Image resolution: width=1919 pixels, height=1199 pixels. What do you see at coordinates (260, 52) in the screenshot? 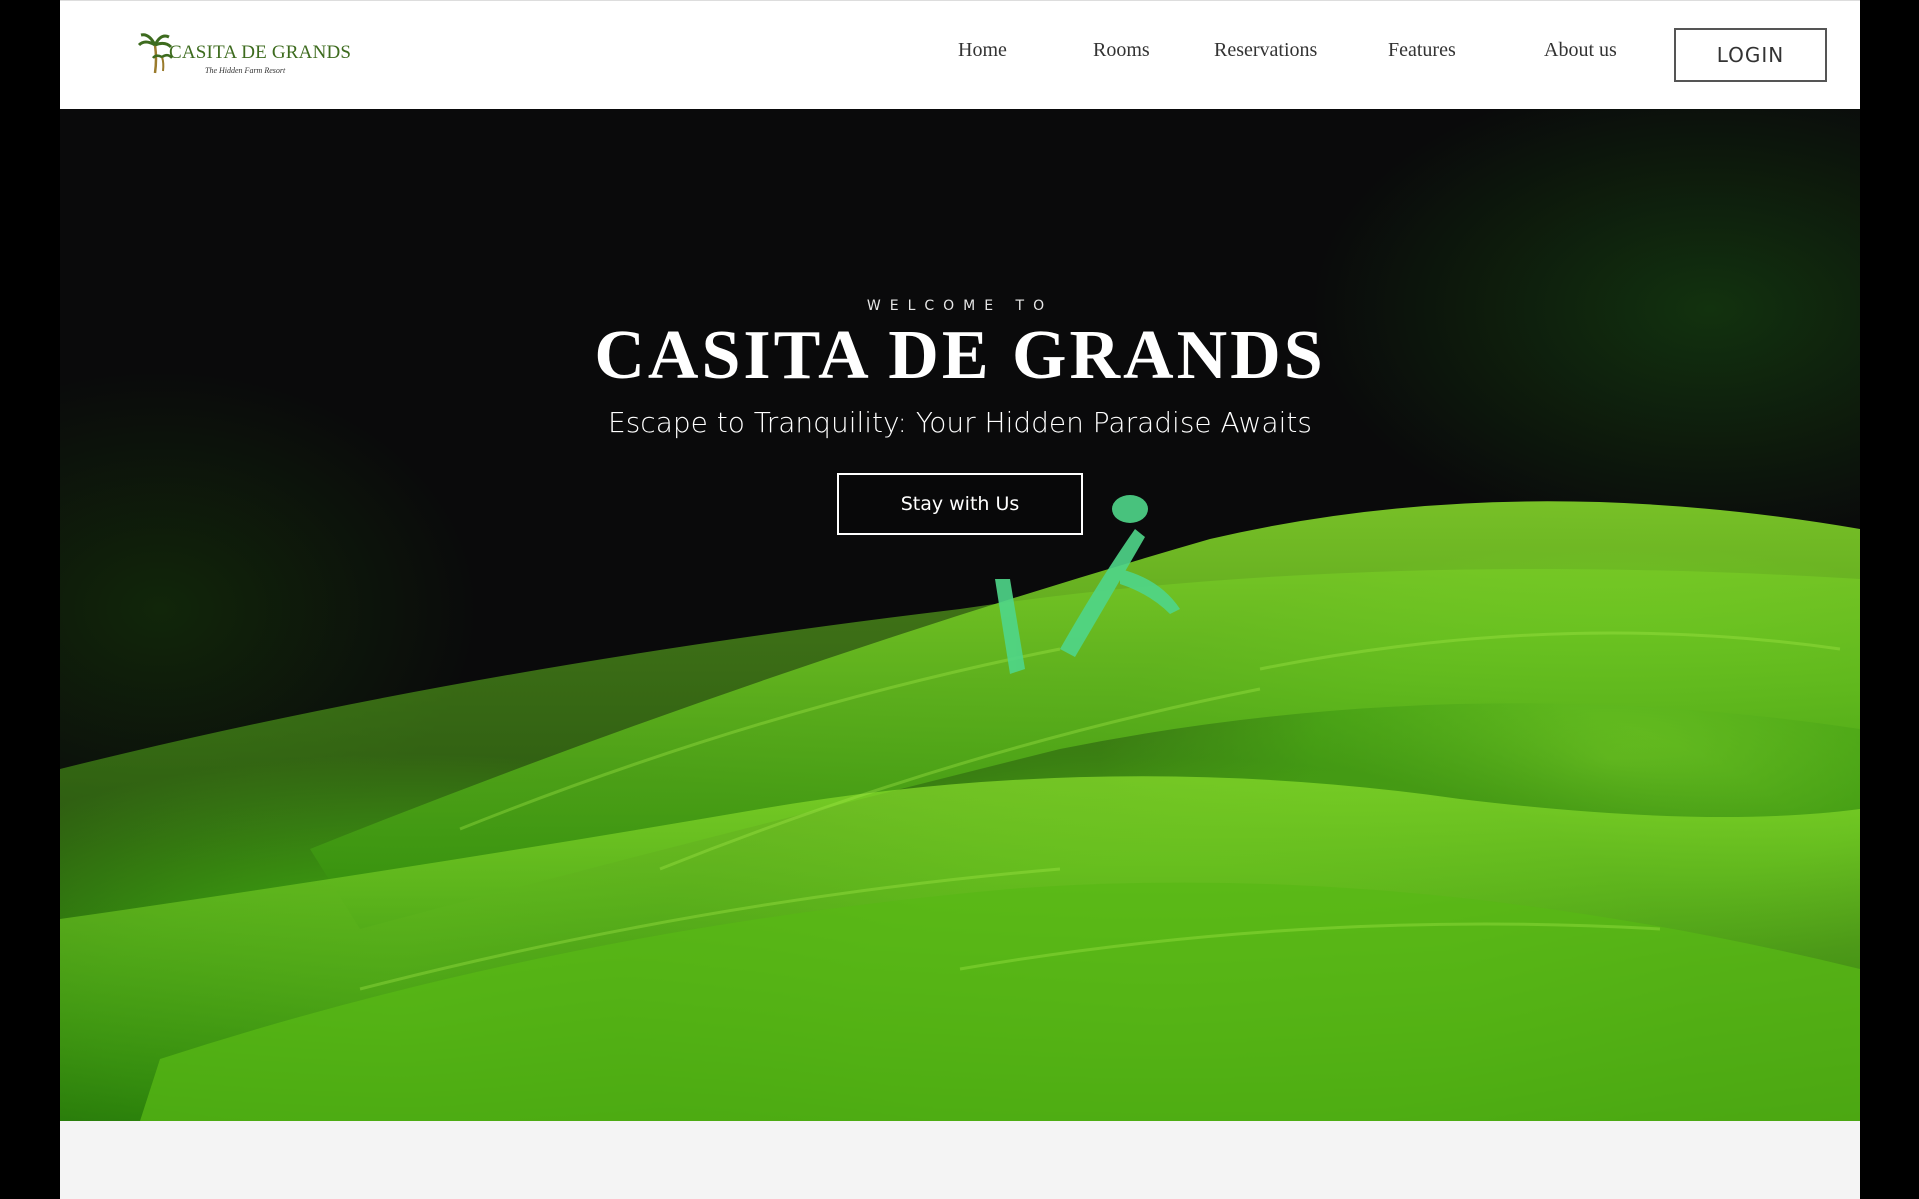
I see `brand-name: CASITA DE GRANDS` at bounding box center [260, 52].